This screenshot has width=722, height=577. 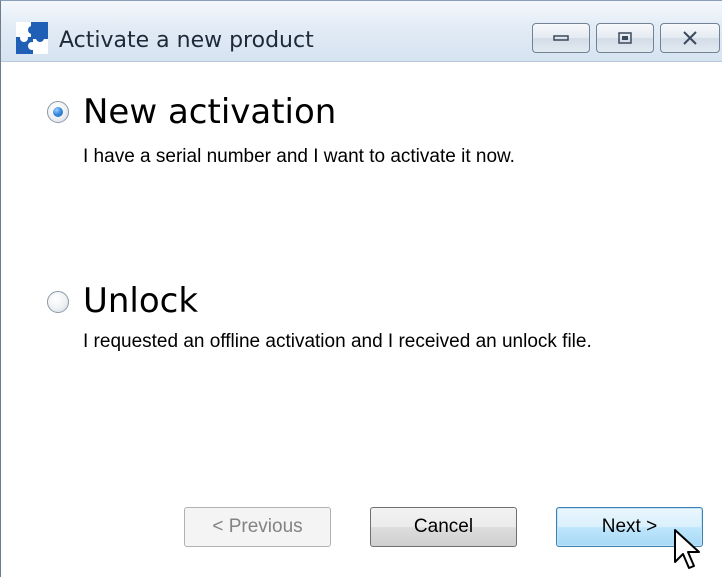 I want to click on maximize-button, so click(x=625, y=38).